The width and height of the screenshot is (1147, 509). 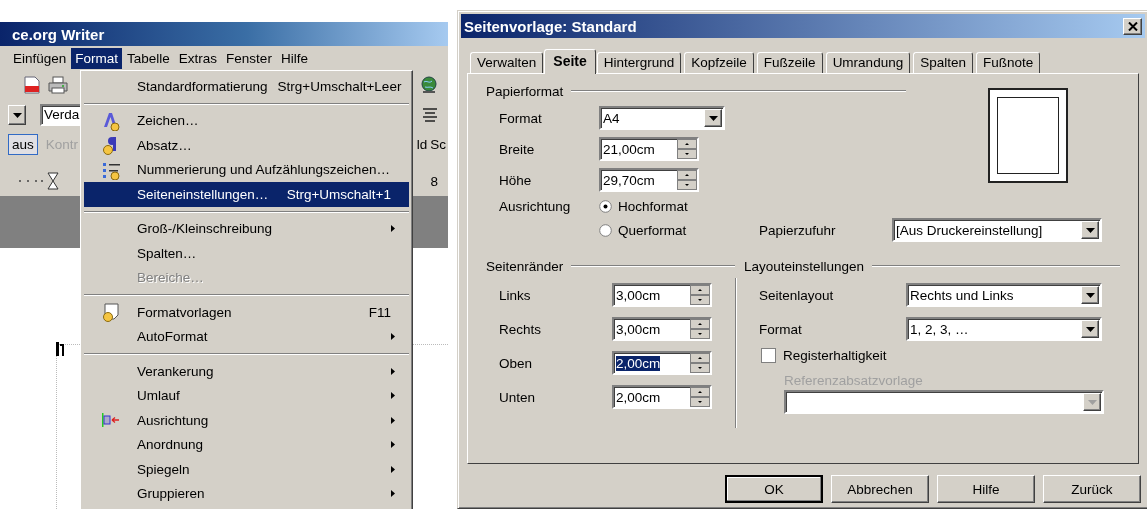 I want to click on align-icon, so click(x=430, y=115).